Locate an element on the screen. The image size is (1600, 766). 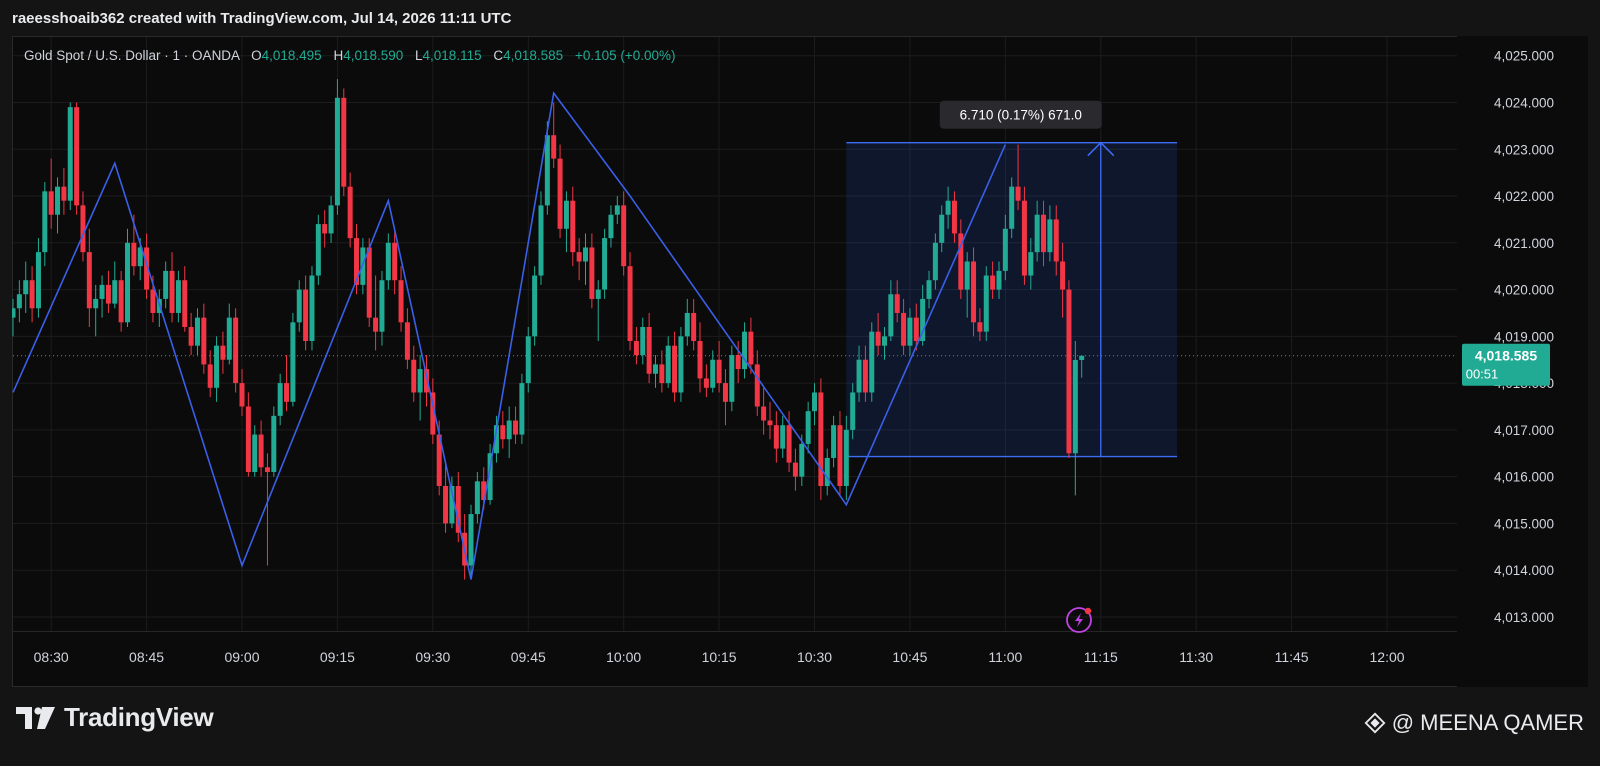
low-value: 4,018.115 is located at coordinates (452, 55).